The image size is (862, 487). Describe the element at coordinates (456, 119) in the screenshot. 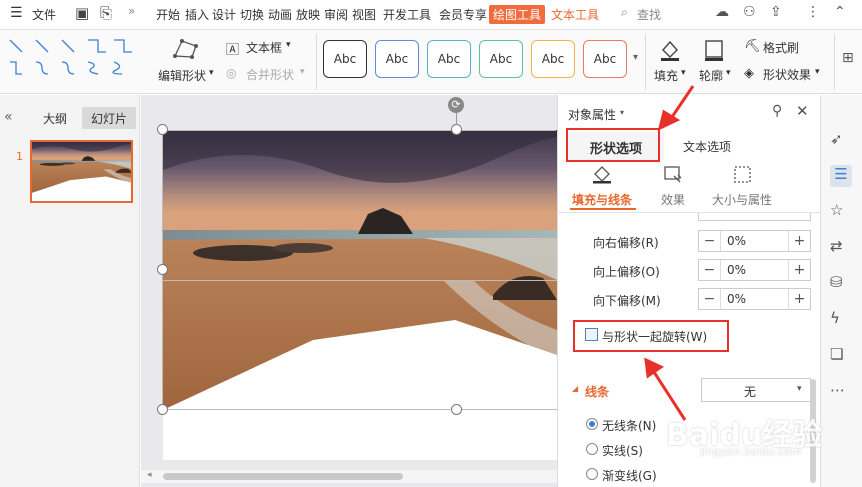

I see `rotate-handle-line` at that location.